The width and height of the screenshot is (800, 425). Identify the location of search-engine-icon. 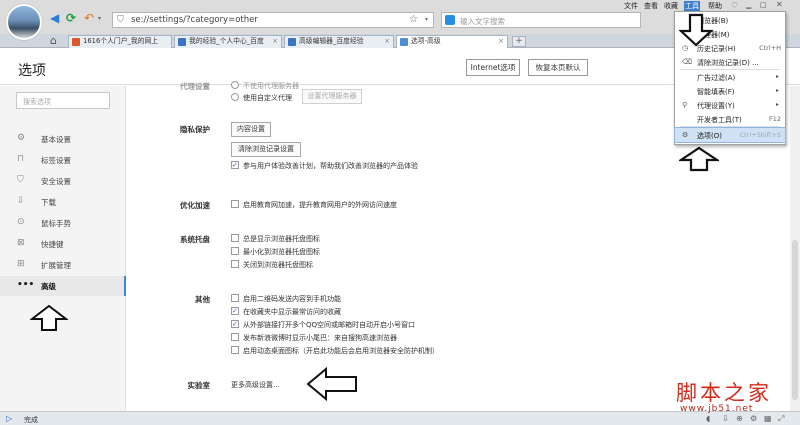
(450, 20).